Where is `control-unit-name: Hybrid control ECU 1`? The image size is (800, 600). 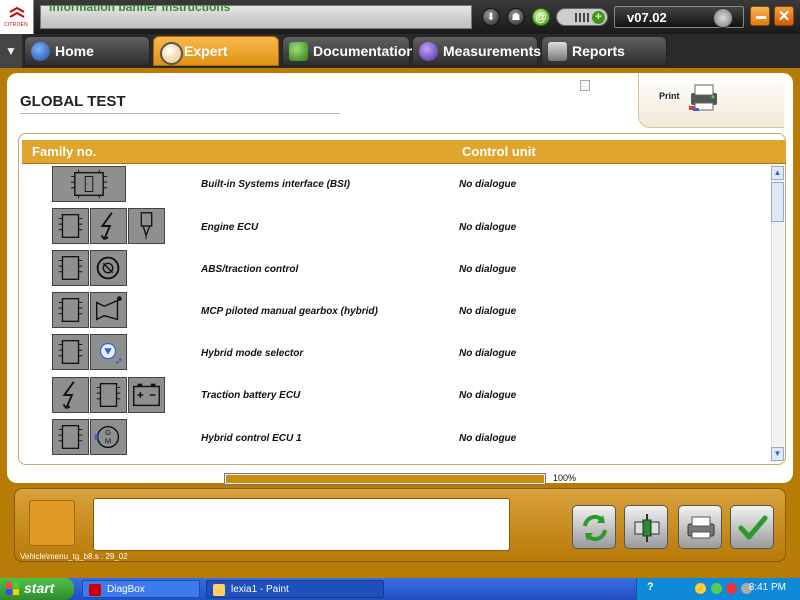 control-unit-name: Hybrid control ECU 1 is located at coordinates (251, 438).